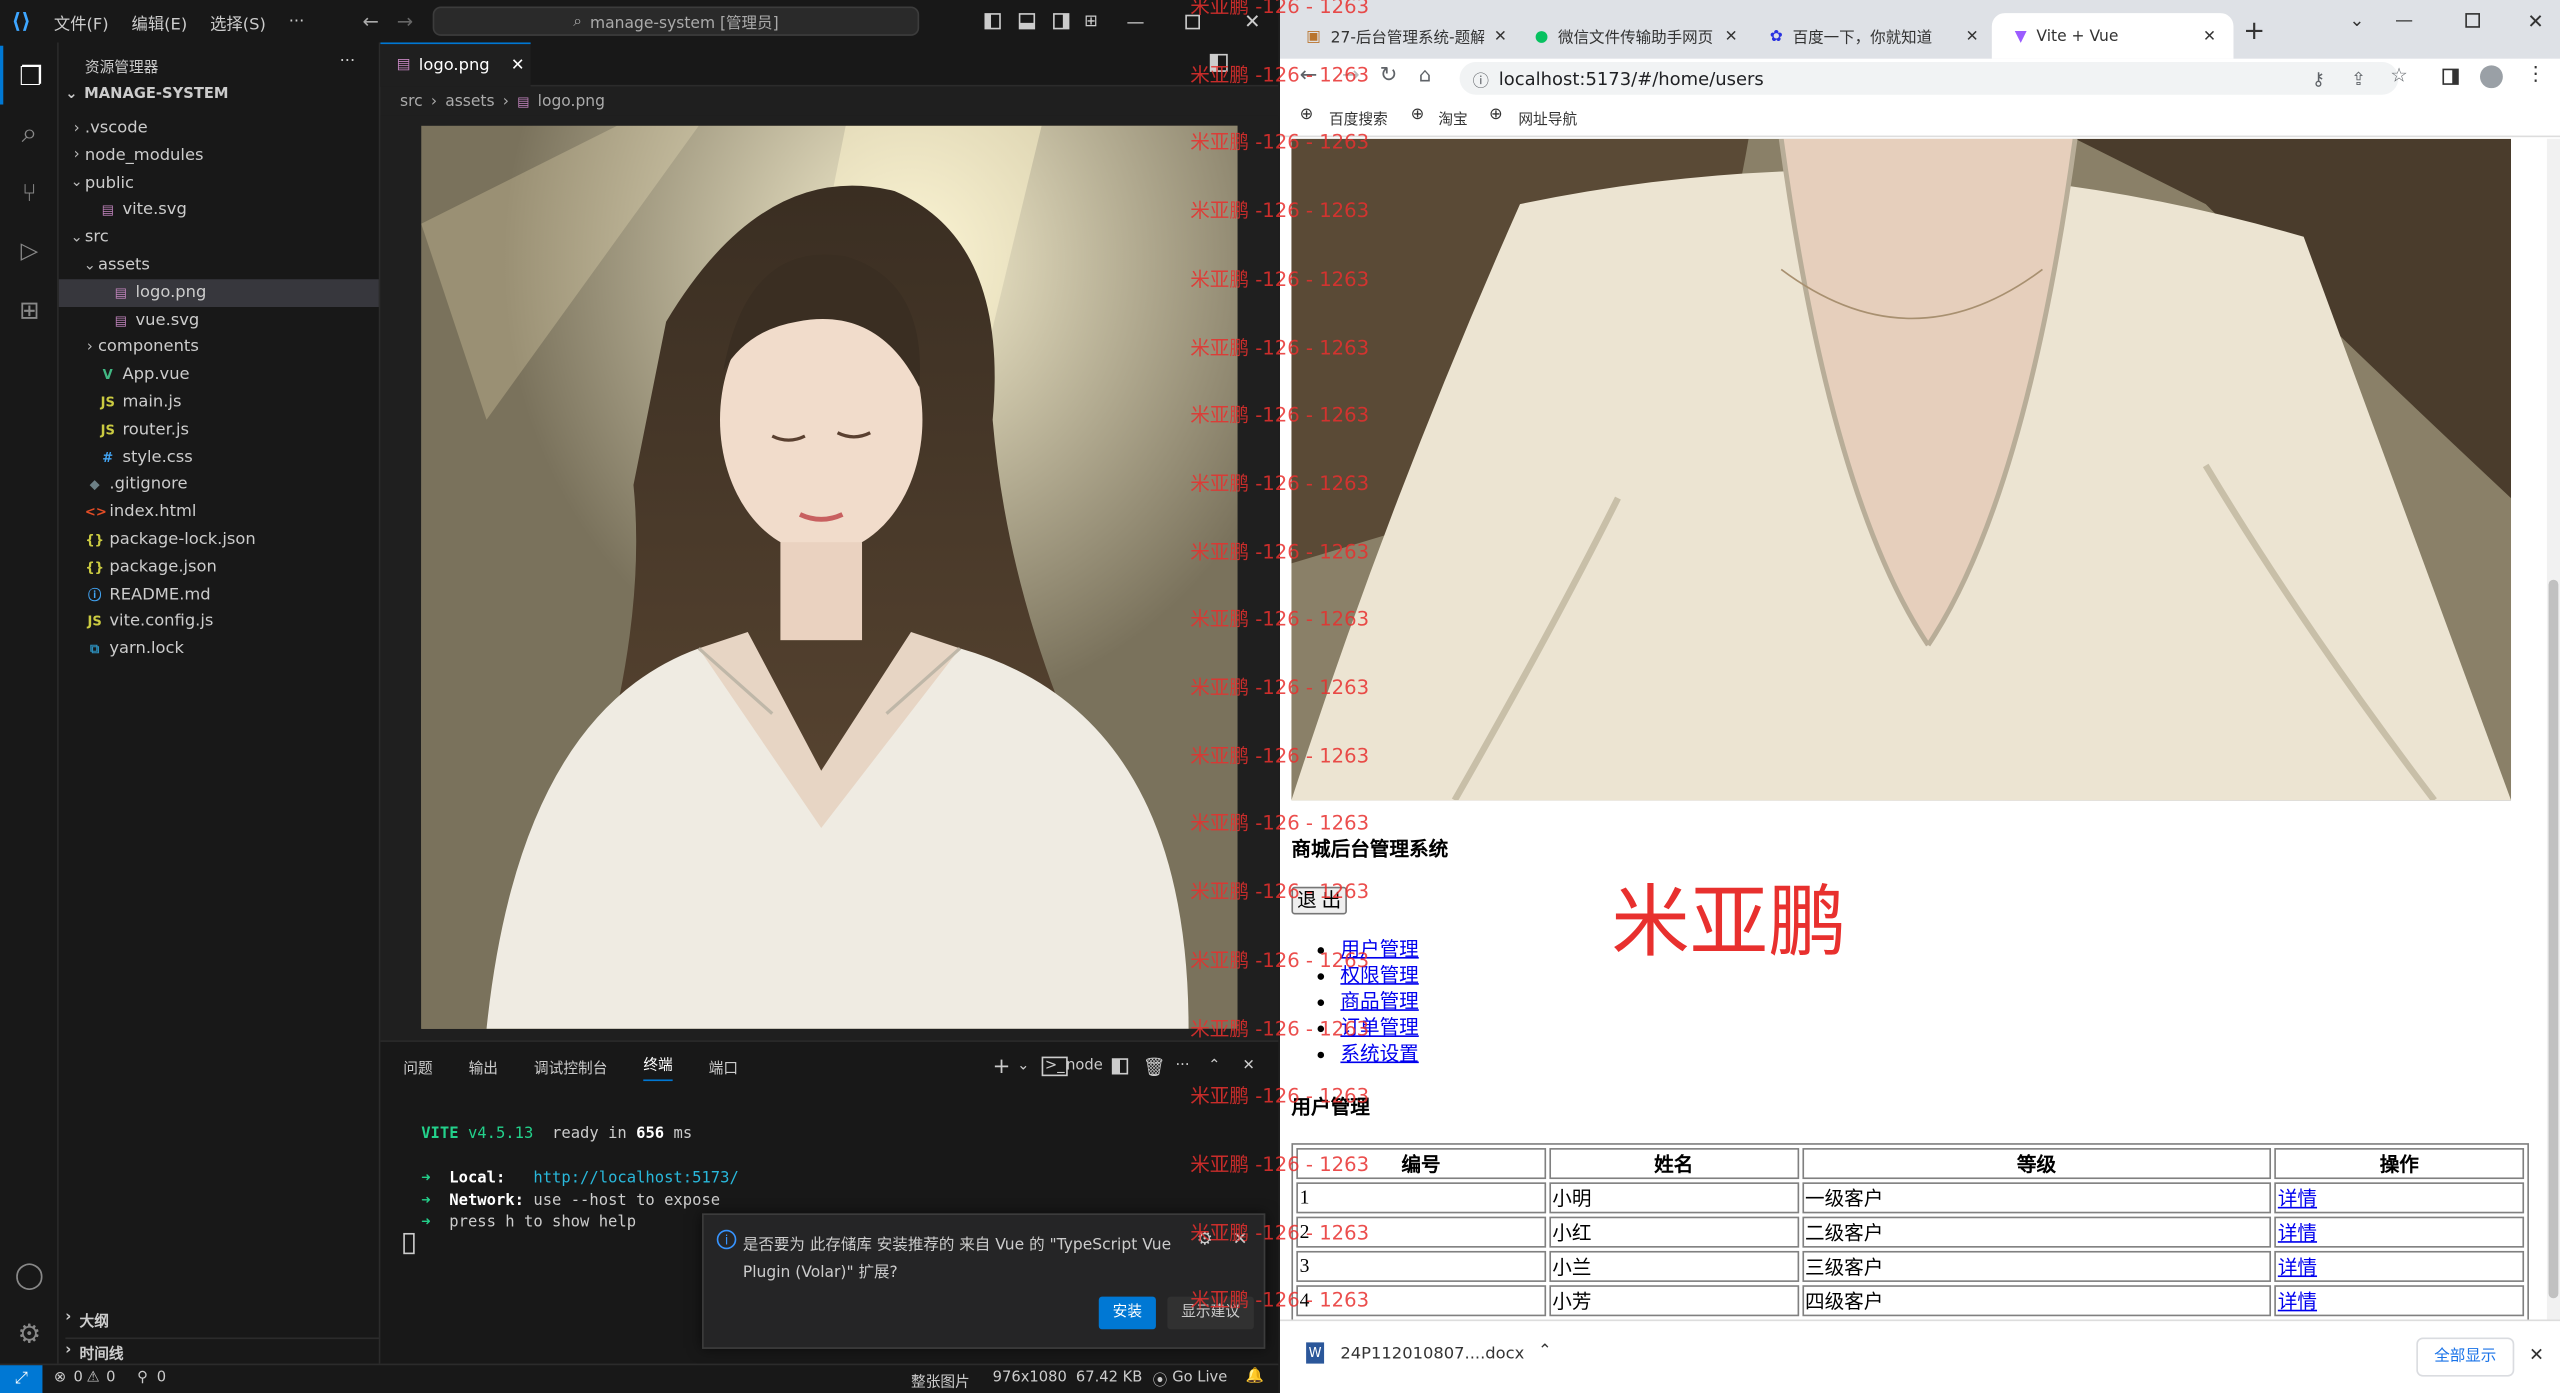 The width and height of the screenshot is (2560, 1393). I want to click on toggle-secondary-sidebar-icon, so click(1061, 21).